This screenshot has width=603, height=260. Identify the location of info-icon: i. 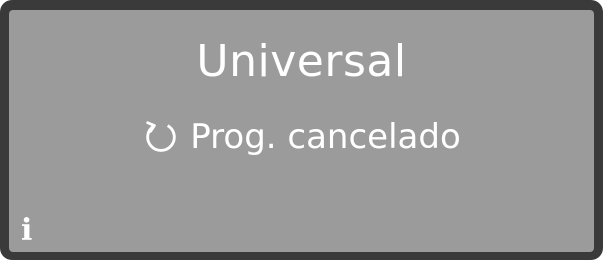
(26, 231).